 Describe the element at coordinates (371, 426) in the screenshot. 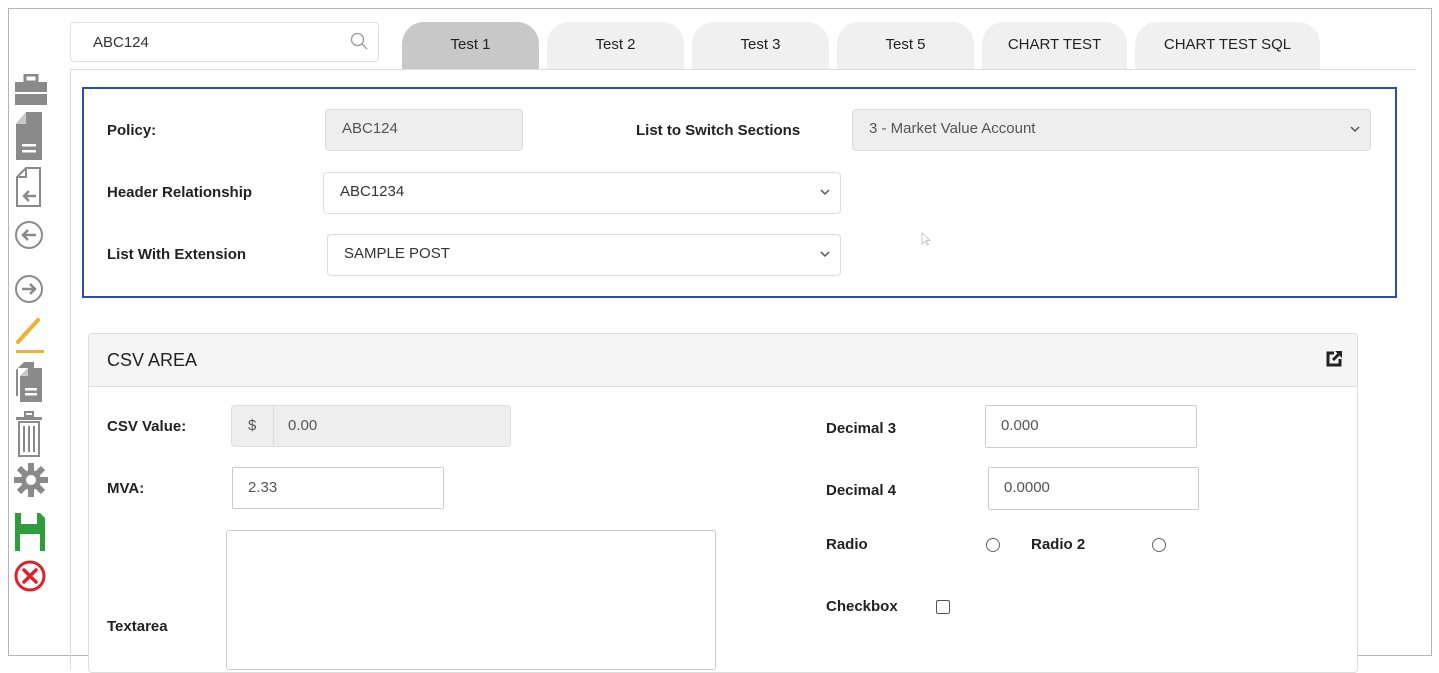

I see `csv-value-field: $ 0.00` at that location.